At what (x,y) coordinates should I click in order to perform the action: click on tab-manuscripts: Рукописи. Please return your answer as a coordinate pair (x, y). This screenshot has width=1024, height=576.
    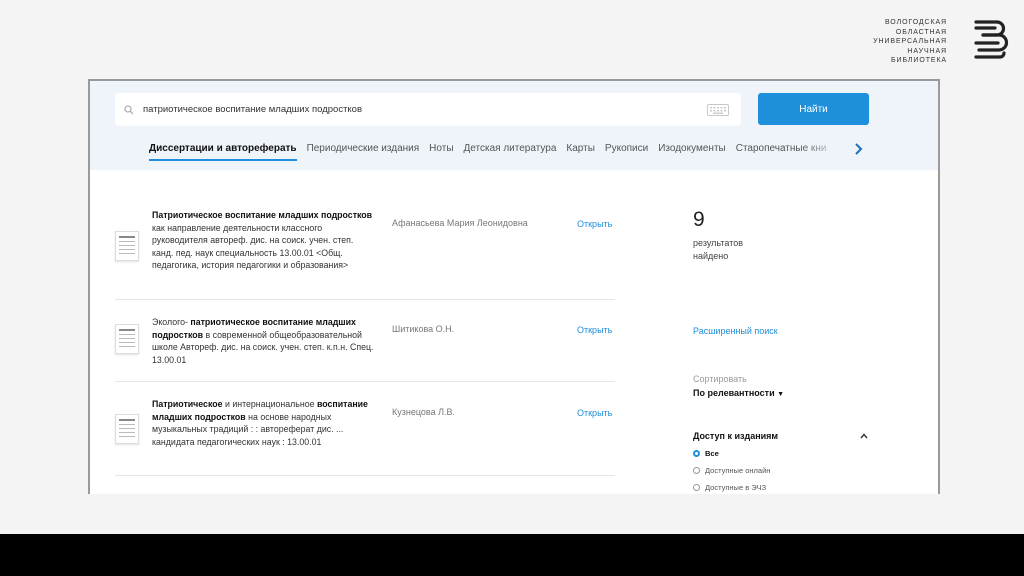
    Looking at the image, I should click on (626, 152).